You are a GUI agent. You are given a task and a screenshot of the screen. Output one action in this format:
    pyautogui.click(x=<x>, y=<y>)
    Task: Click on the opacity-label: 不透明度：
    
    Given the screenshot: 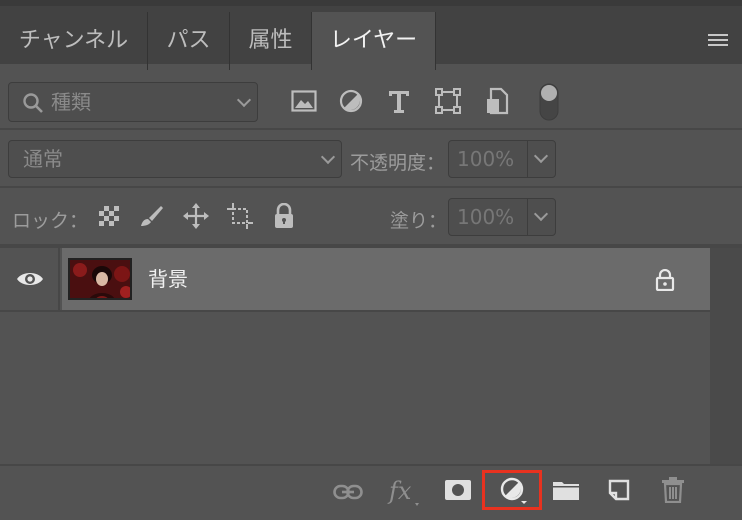 What is the action you would take?
    pyautogui.click(x=398, y=163)
    